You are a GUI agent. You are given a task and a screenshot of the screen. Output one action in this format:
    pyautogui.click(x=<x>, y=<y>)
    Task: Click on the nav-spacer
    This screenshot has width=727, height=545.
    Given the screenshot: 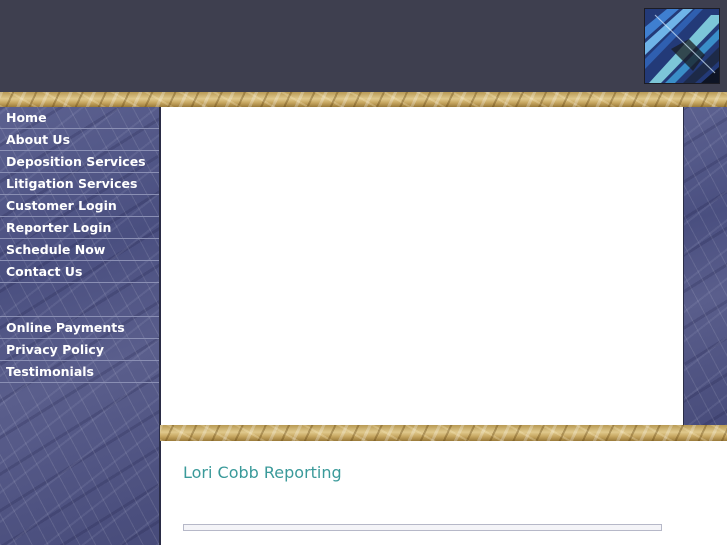 What is the action you would take?
    pyautogui.click(x=79, y=300)
    